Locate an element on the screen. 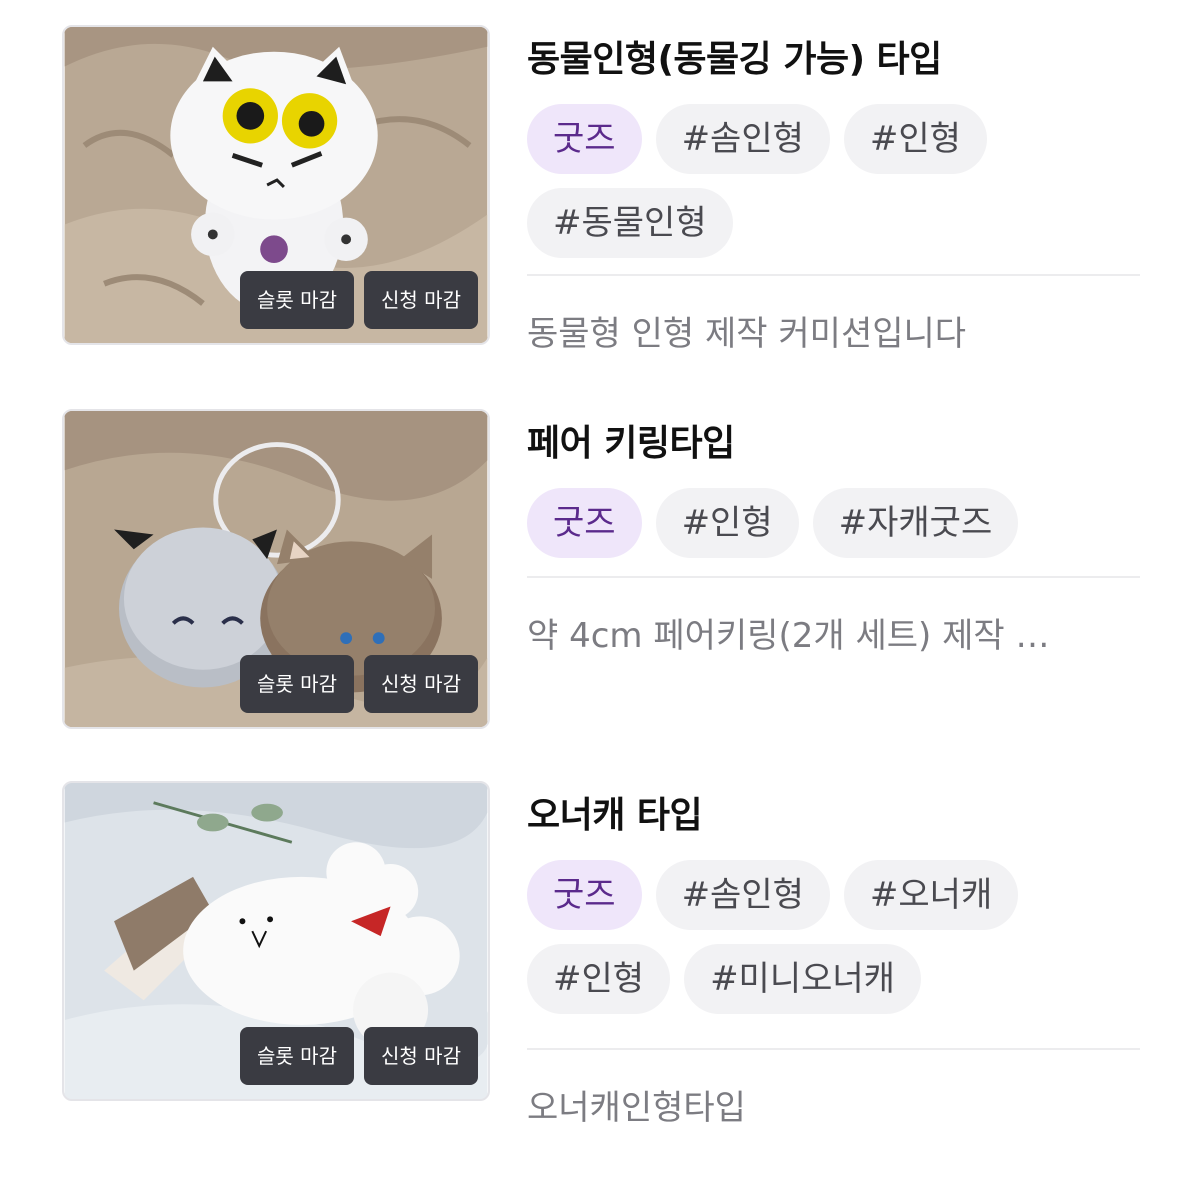  hashtag: #동물인형 is located at coordinates (630, 223).